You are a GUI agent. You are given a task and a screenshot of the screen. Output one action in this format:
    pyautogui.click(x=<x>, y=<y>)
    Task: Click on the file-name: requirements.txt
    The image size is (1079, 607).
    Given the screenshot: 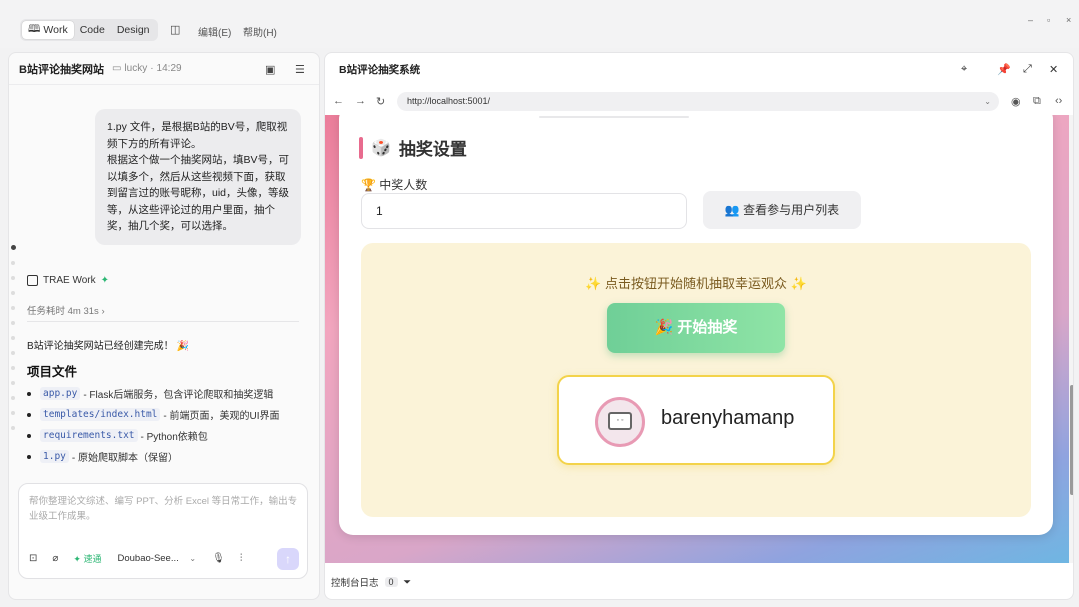 What is the action you would take?
    pyautogui.click(x=89, y=435)
    